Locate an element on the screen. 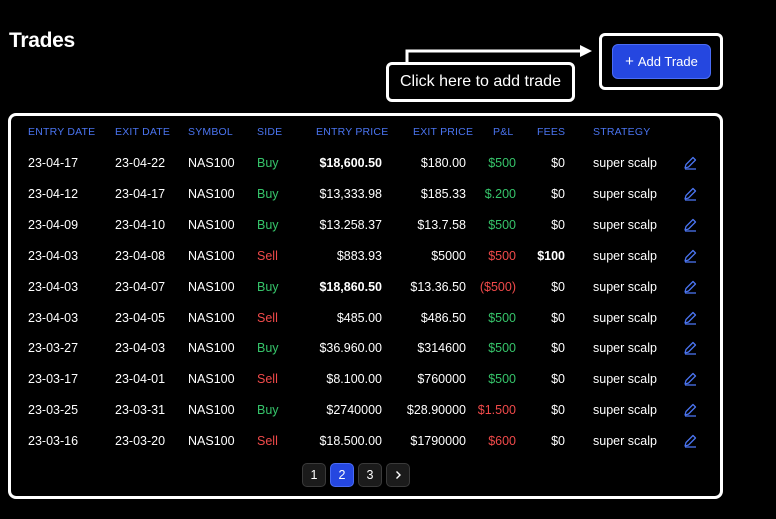 The height and width of the screenshot is (519, 776). cell-entry-price: $13,333.98 is located at coordinates (350, 193).